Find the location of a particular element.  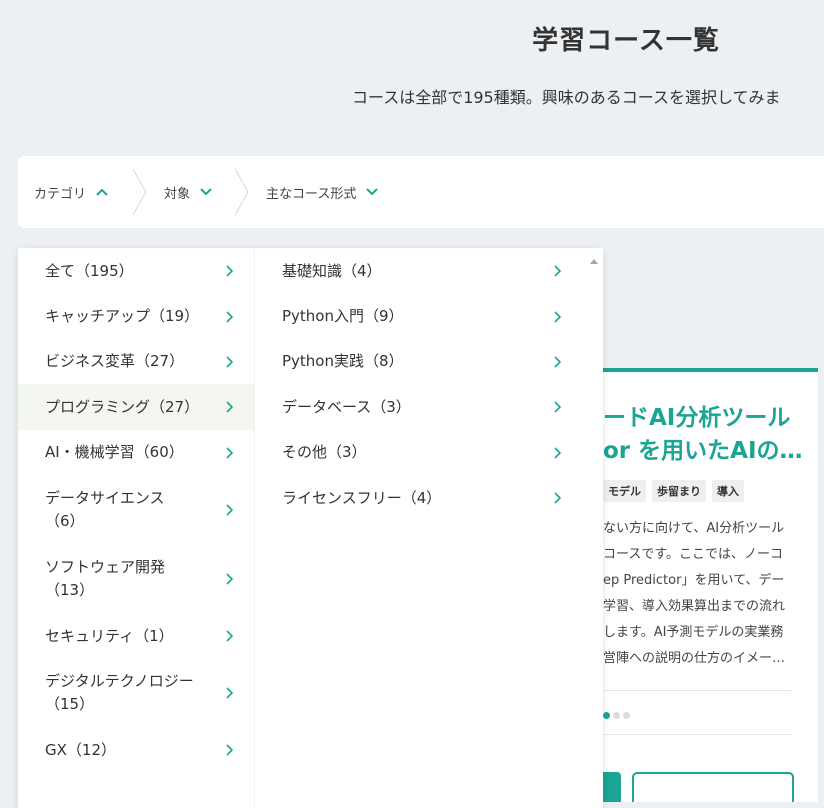

category-item-gx: GX（12） is located at coordinates (136, 750).